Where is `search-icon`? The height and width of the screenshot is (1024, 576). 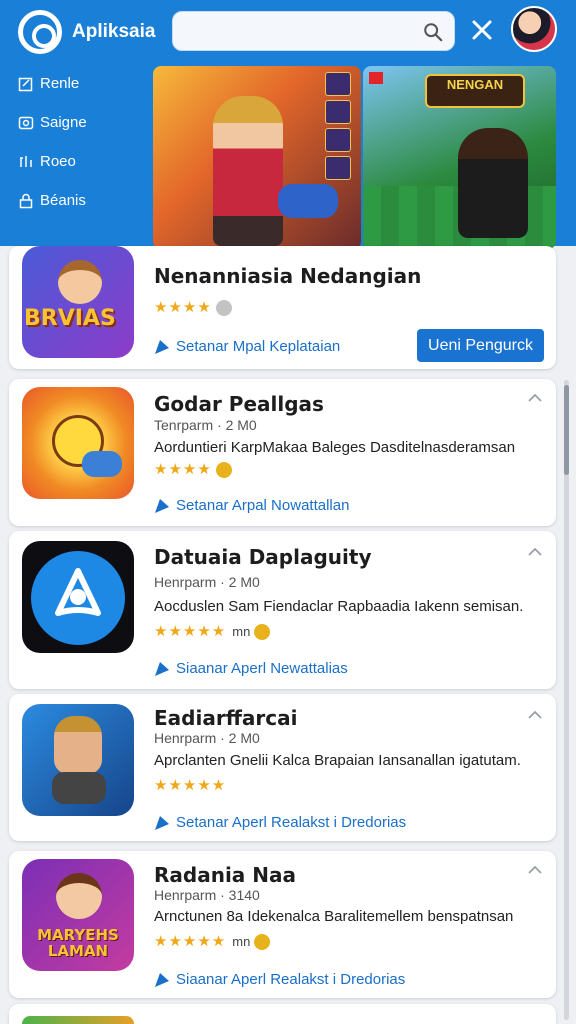 search-icon is located at coordinates (433, 32).